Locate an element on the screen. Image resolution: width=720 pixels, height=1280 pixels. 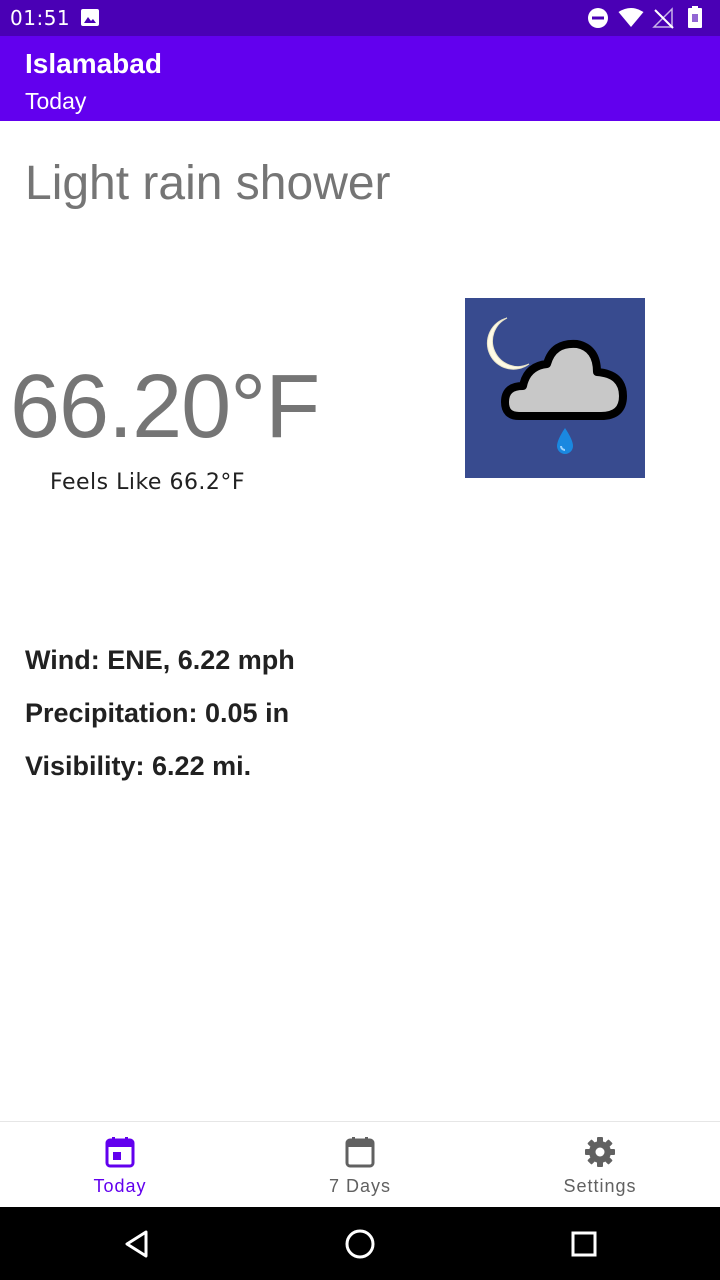
app-bar: Islamabad Today is located at coordinates (360, 78).